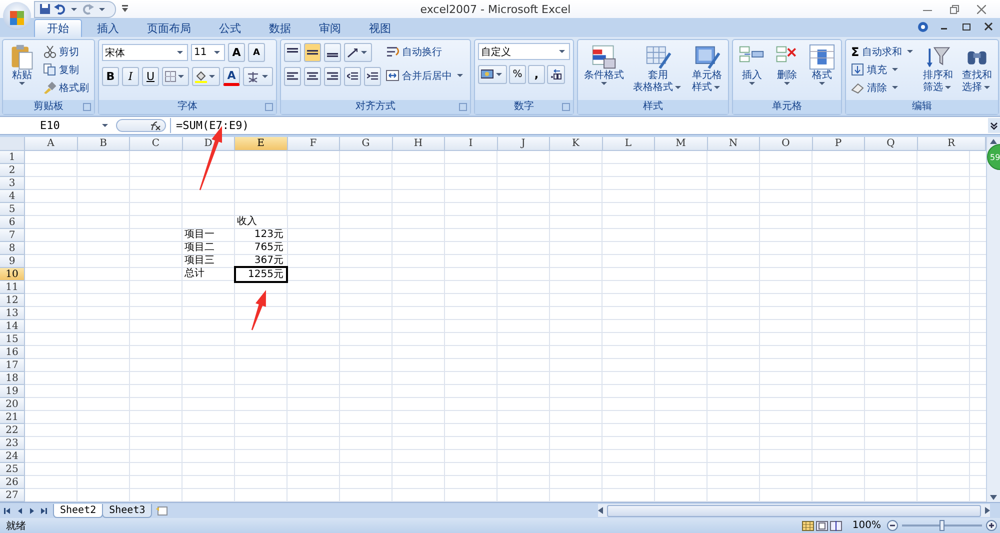 The width and height of the screenshot is (1000, 533). I want to click on font-color-button: A, so click(231, 76).